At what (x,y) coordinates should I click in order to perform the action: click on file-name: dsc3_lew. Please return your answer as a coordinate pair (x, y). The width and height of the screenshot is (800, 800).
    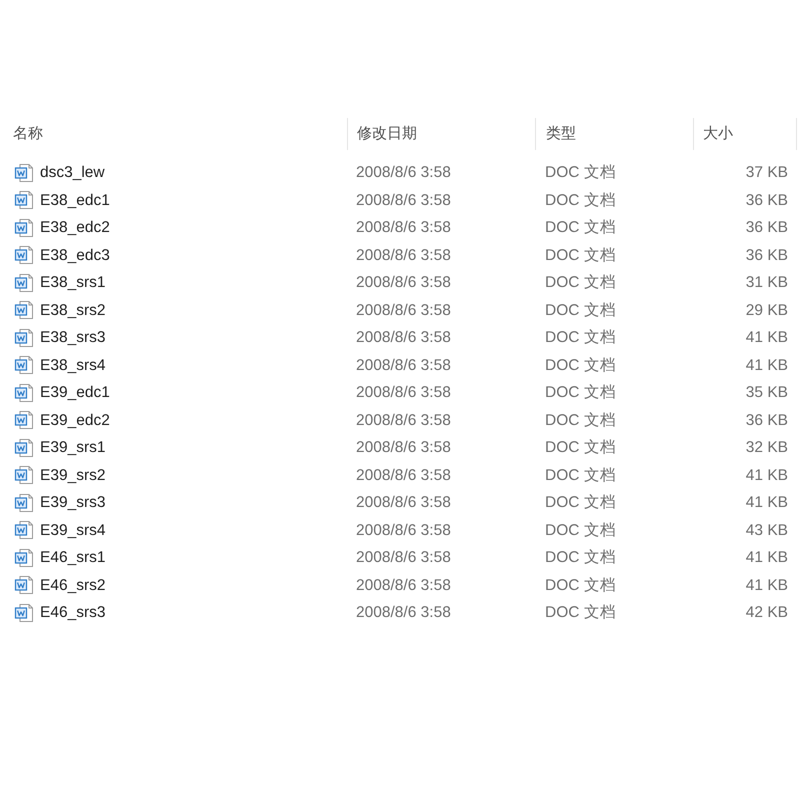
    Looking at the image, I should click on (72, 172).